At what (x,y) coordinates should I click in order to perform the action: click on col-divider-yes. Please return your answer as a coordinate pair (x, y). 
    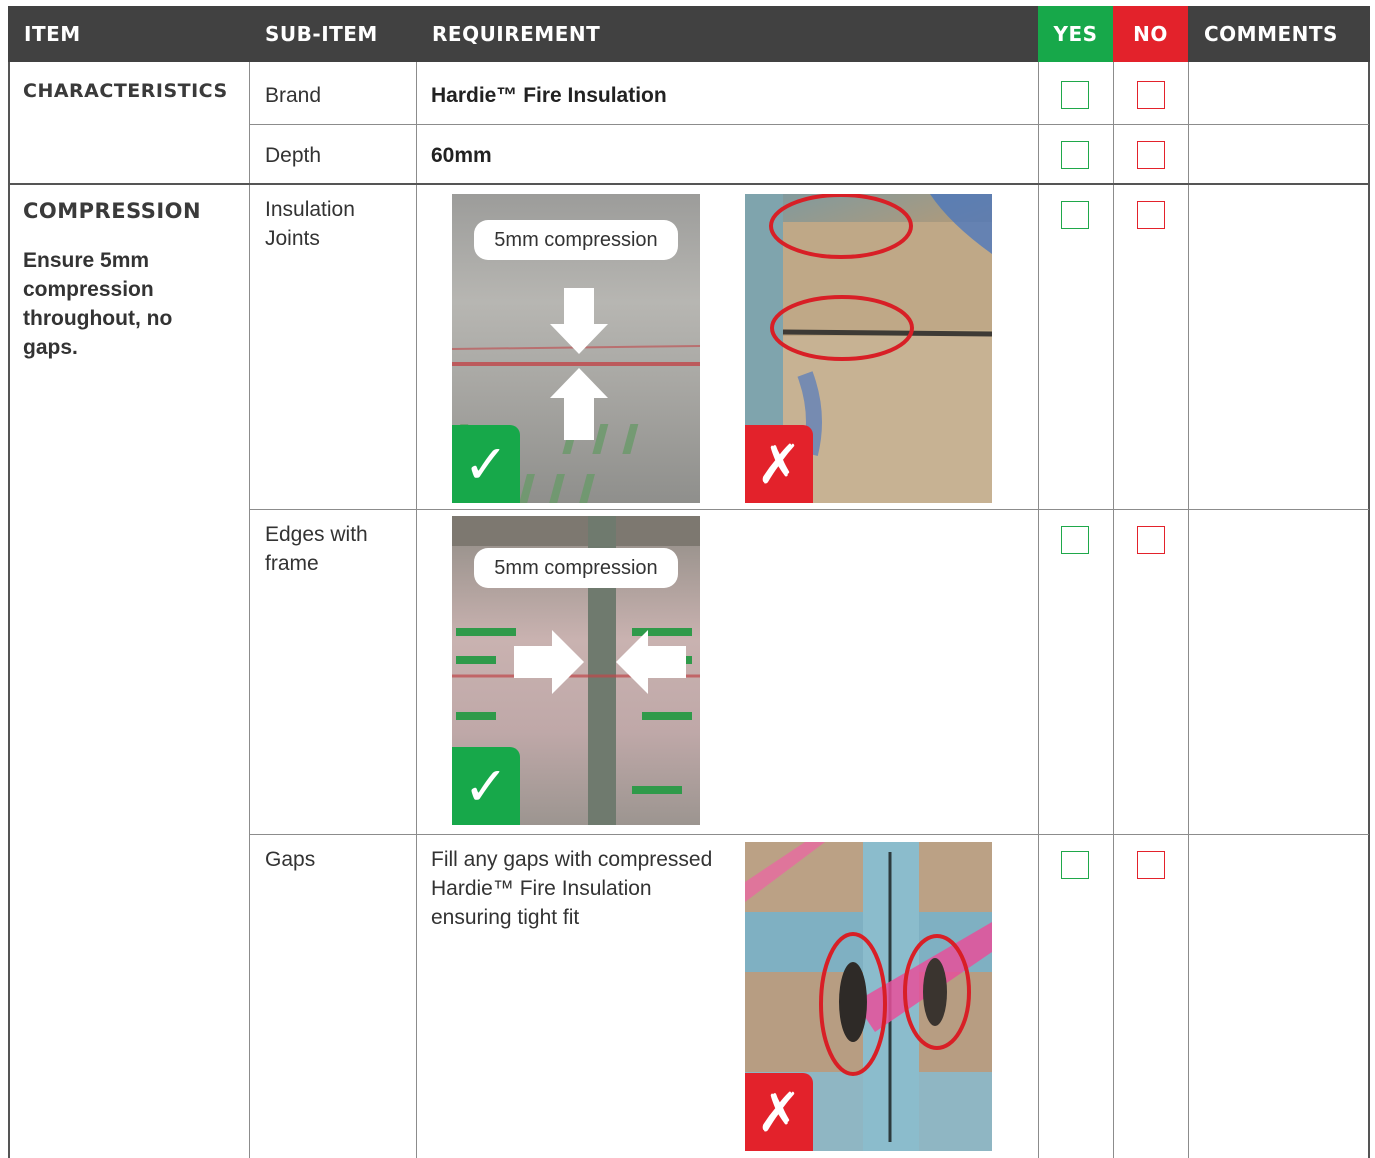
    Looking at the image, I should click on (1113, 610).